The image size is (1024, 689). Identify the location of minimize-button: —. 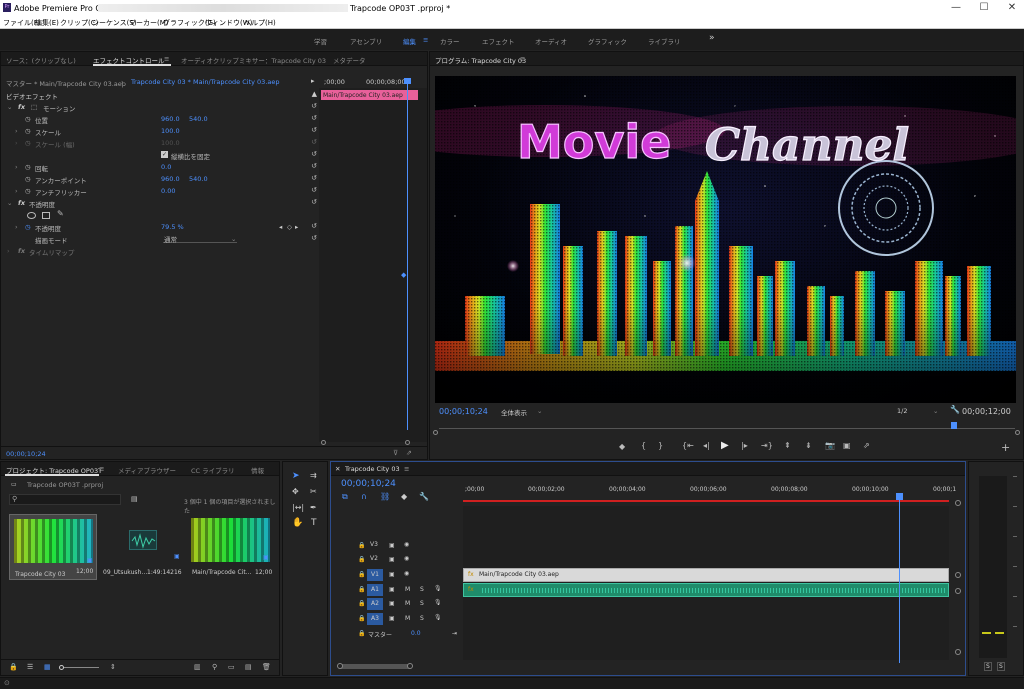
(956, 8).